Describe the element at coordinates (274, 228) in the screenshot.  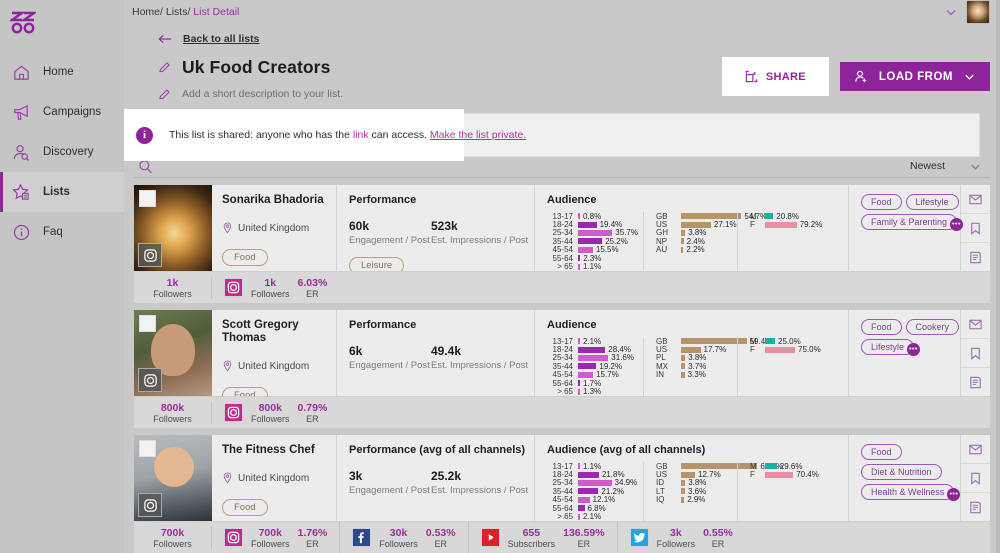
I see `location-label: United Kingdom` at that location.